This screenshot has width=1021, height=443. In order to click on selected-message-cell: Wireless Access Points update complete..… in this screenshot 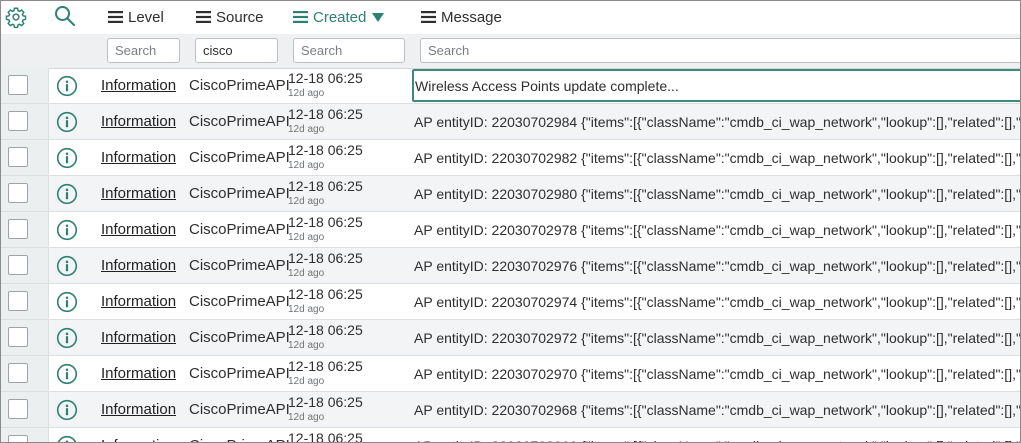, I will do `click(716, 85)`.